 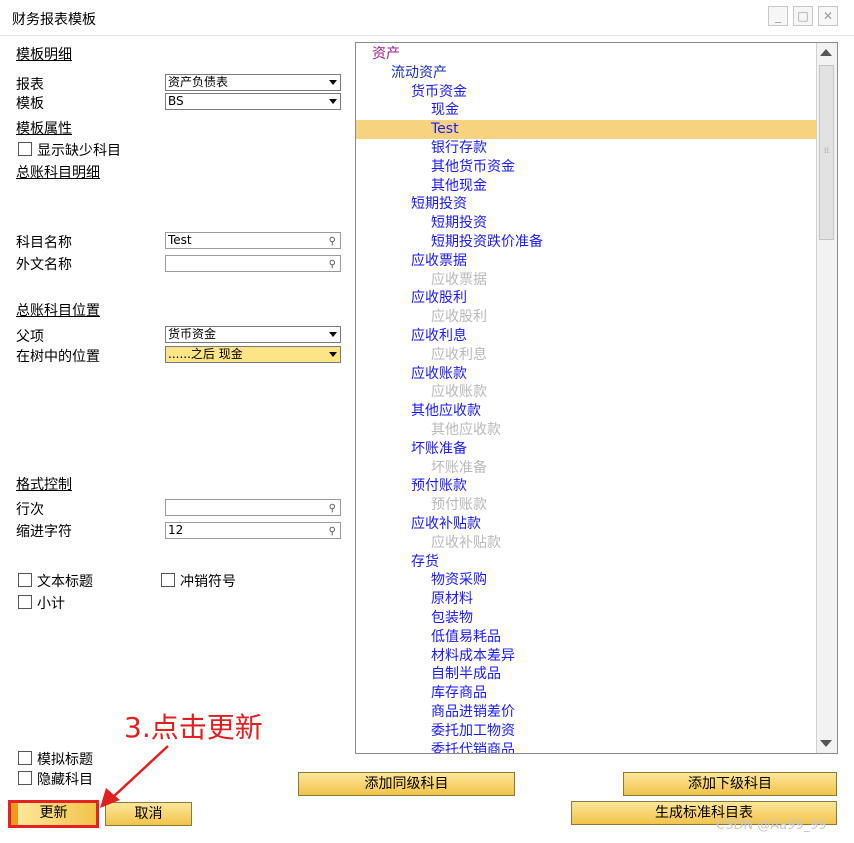 What do you see at coordinates (730, 784) in the screenshot?
I see `add-sub-level-button: 添加下级科目` at bounding box center [730, 784].